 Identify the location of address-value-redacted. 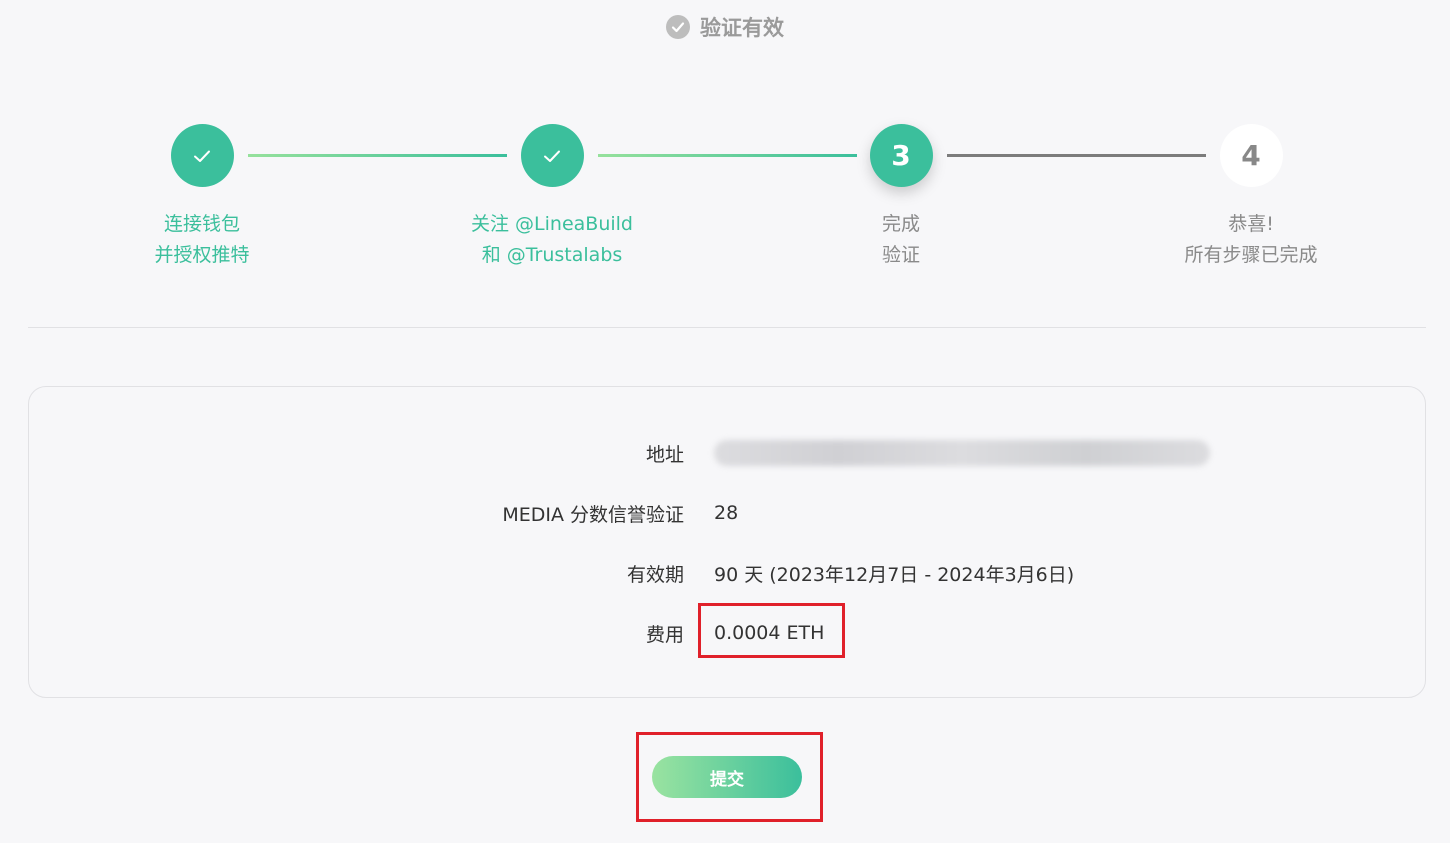
(962, 453).